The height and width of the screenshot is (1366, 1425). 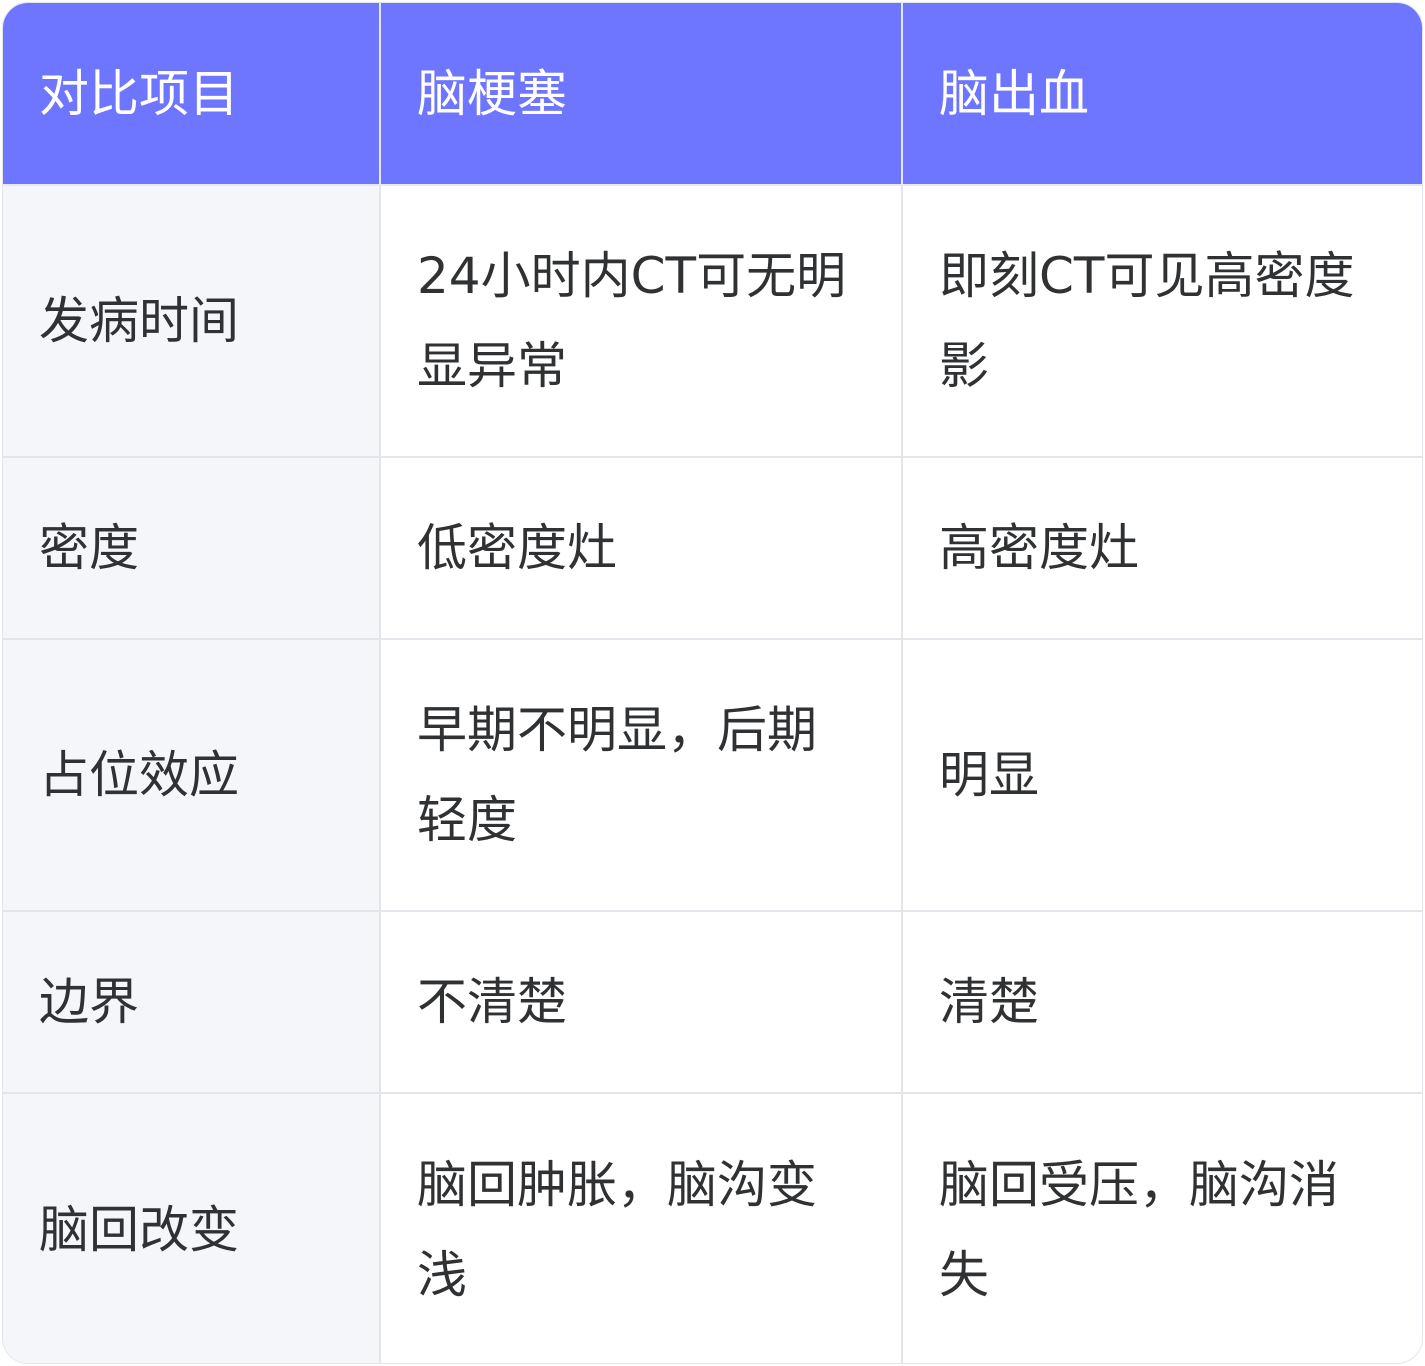 What do you see at coordinates (641, 94) in the screenshot?
I see `header-cell-infarction: 脑梗塞` at bounding box center [641, 94].